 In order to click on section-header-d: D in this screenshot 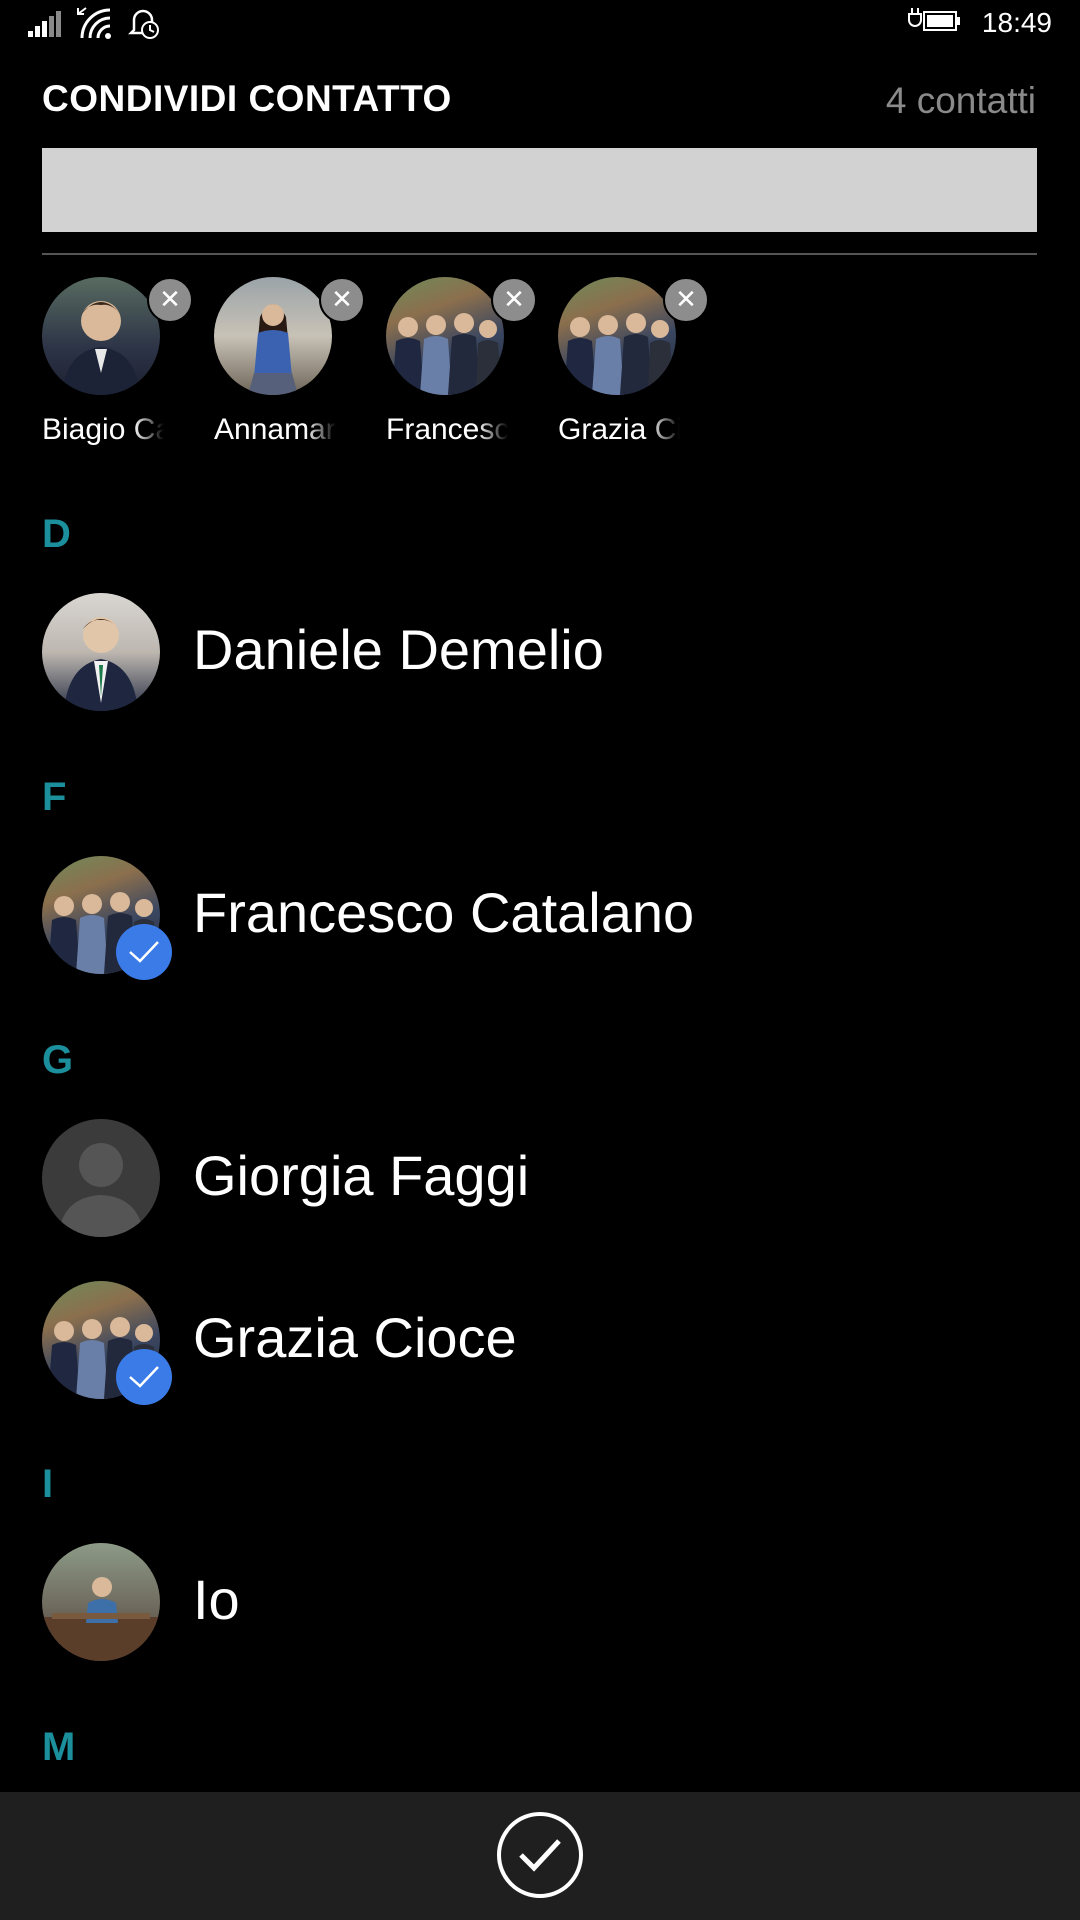, I will do `click(56, 534)`.